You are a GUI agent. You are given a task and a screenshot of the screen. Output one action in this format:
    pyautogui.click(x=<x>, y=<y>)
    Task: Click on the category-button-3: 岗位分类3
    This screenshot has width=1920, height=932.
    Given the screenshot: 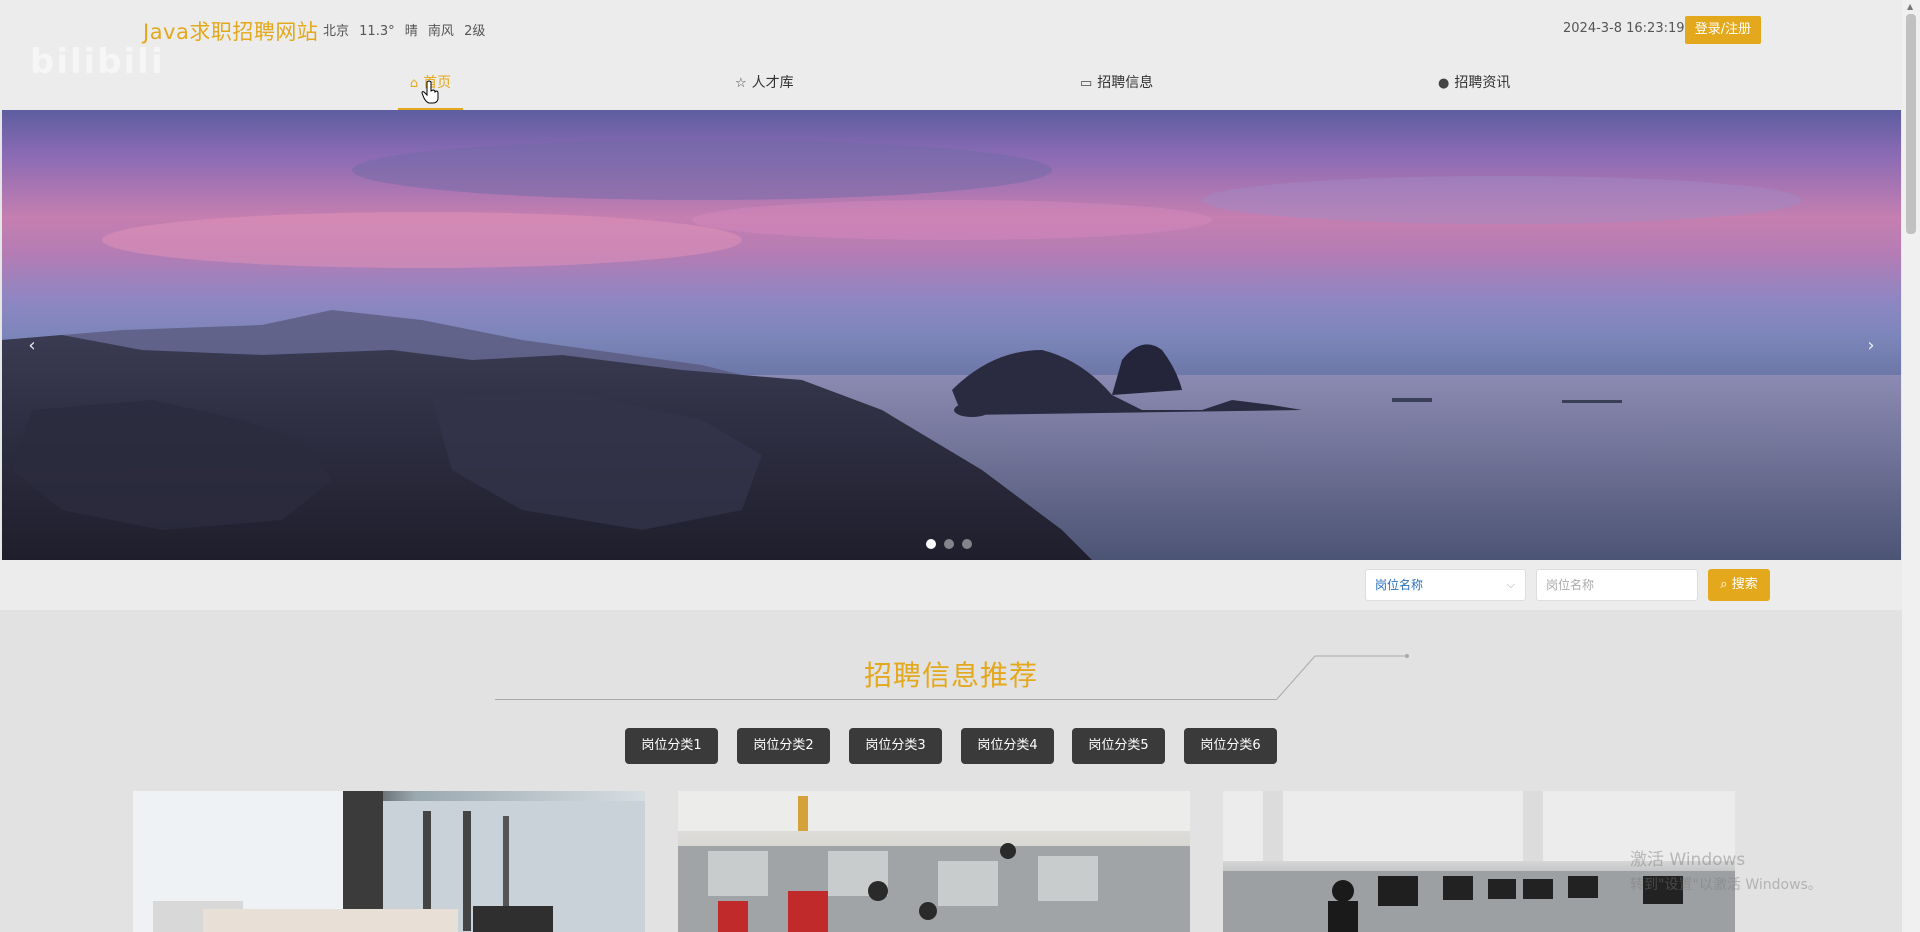 What is the action you would take?
    pyautogui.click(x=895, y=746)
    